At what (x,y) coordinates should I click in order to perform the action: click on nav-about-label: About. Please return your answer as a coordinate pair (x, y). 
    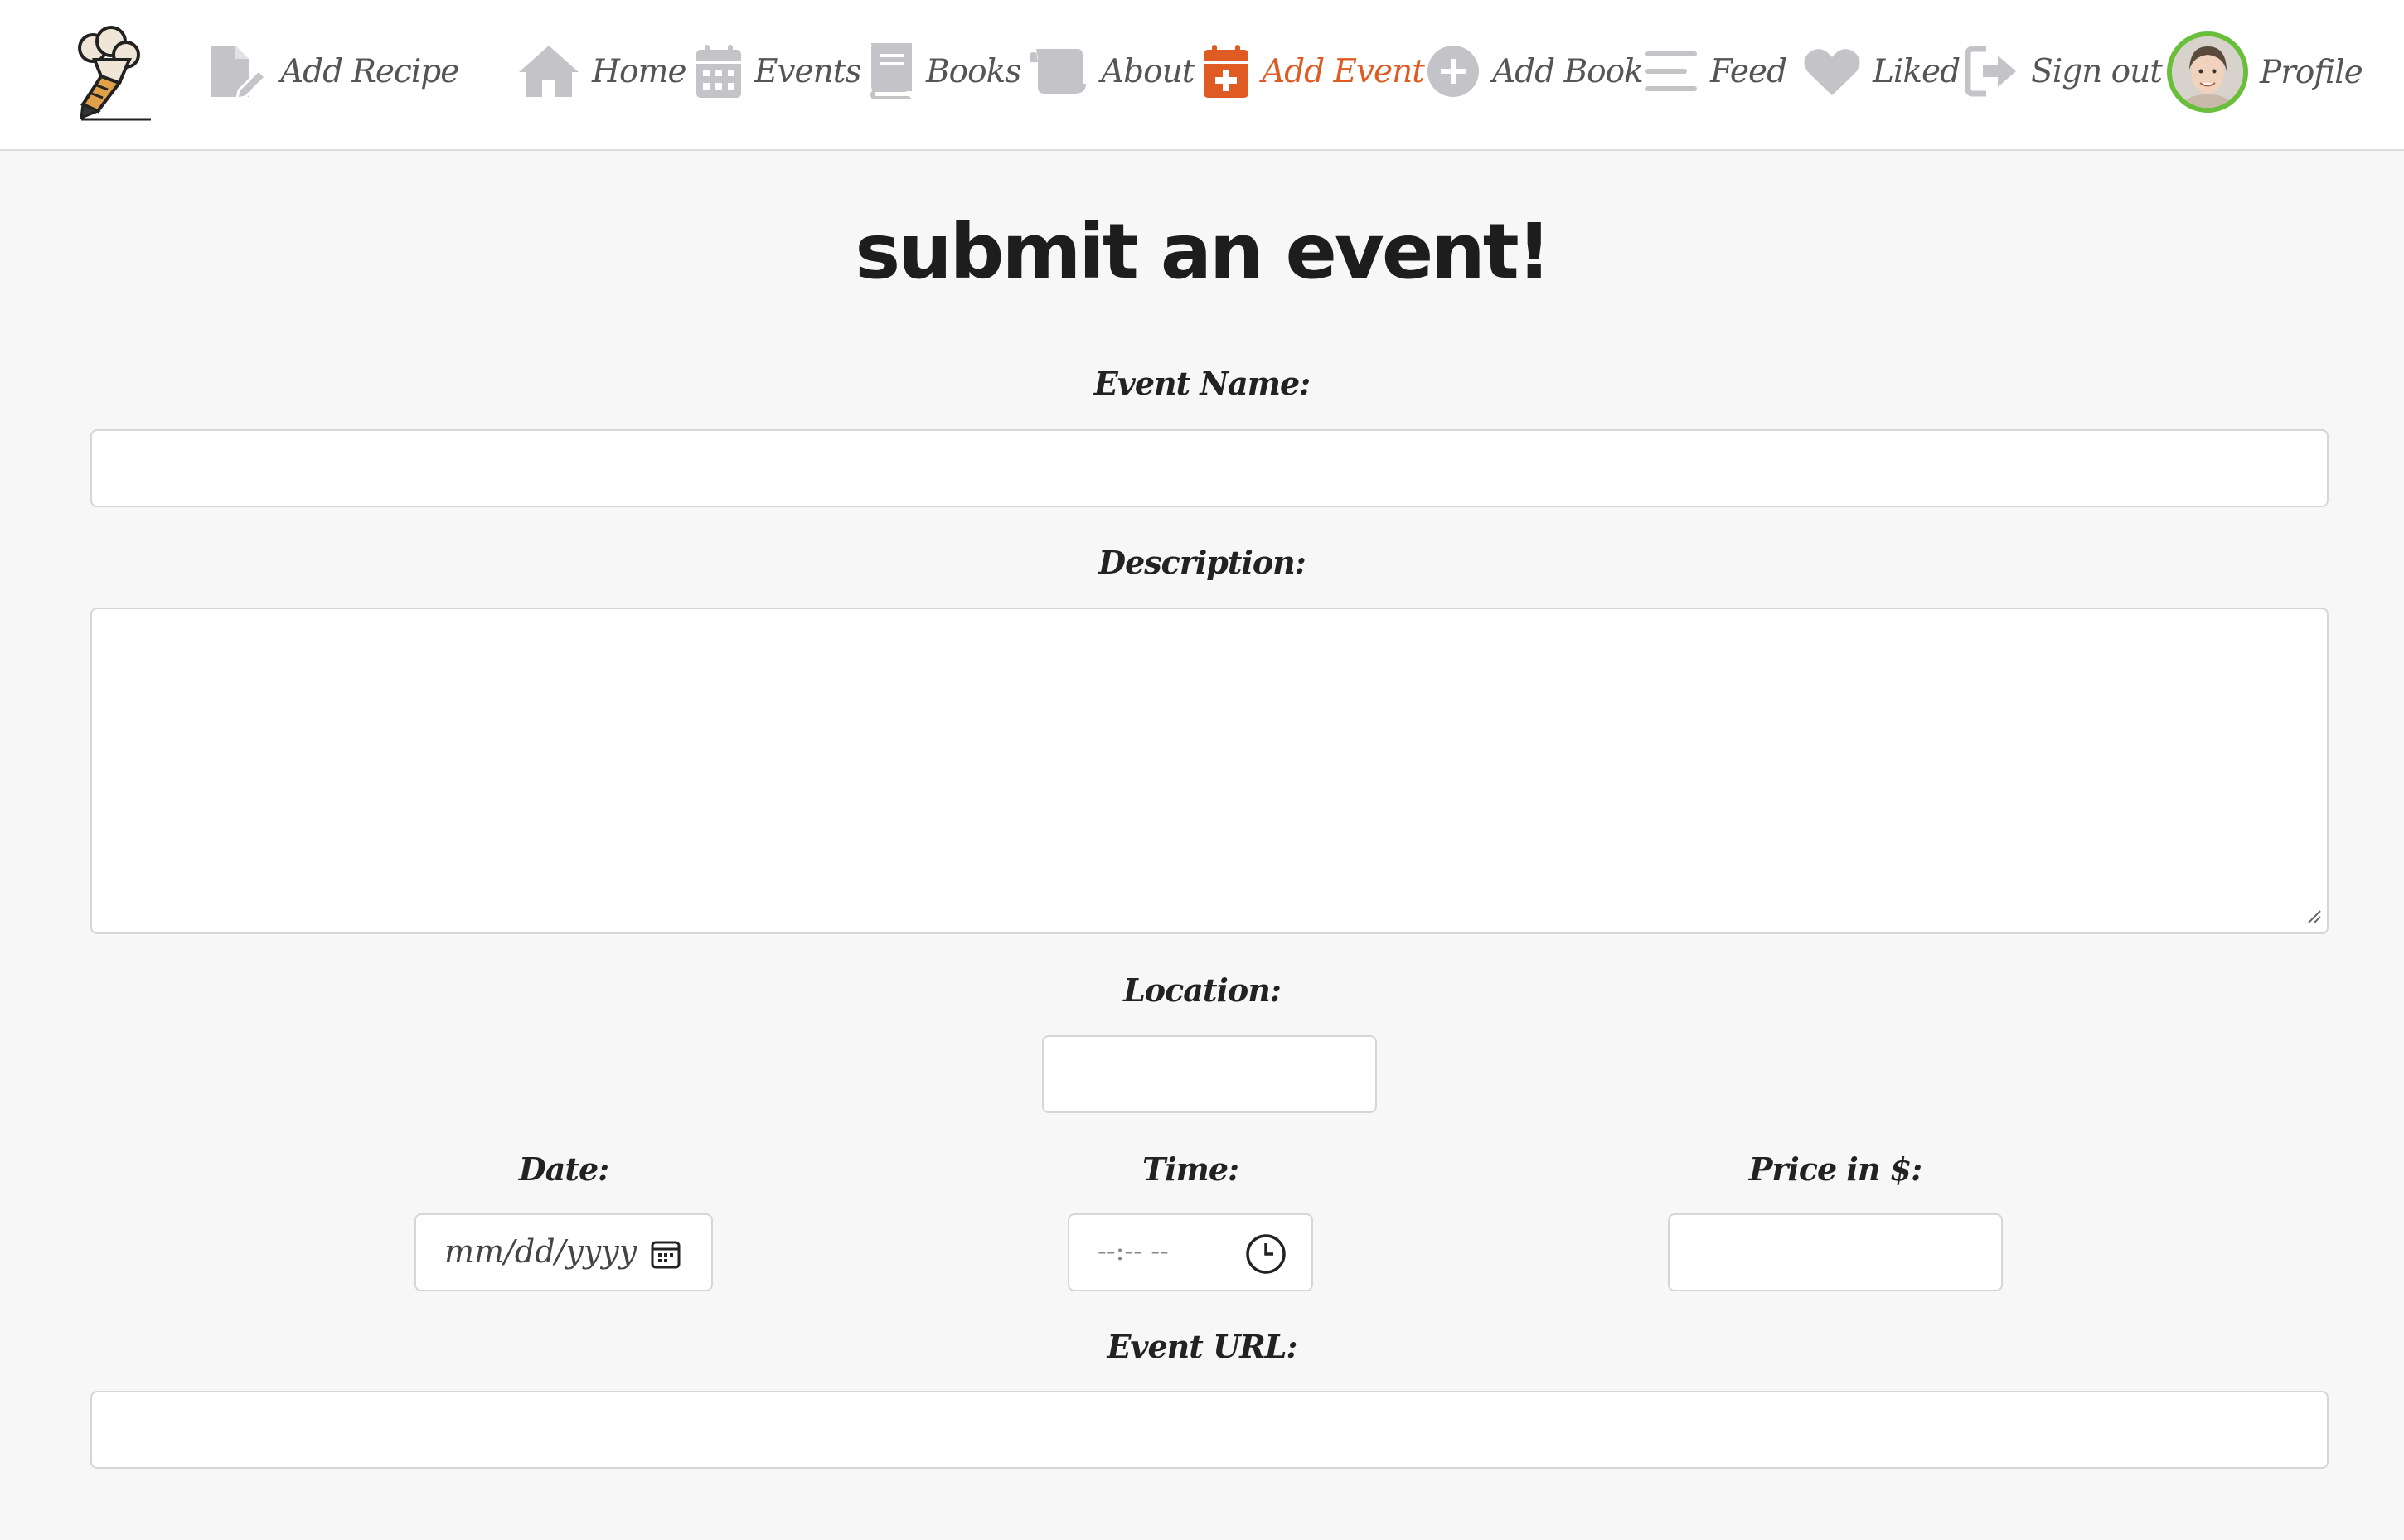
    Looking at the image, I should click on (1148, 71).